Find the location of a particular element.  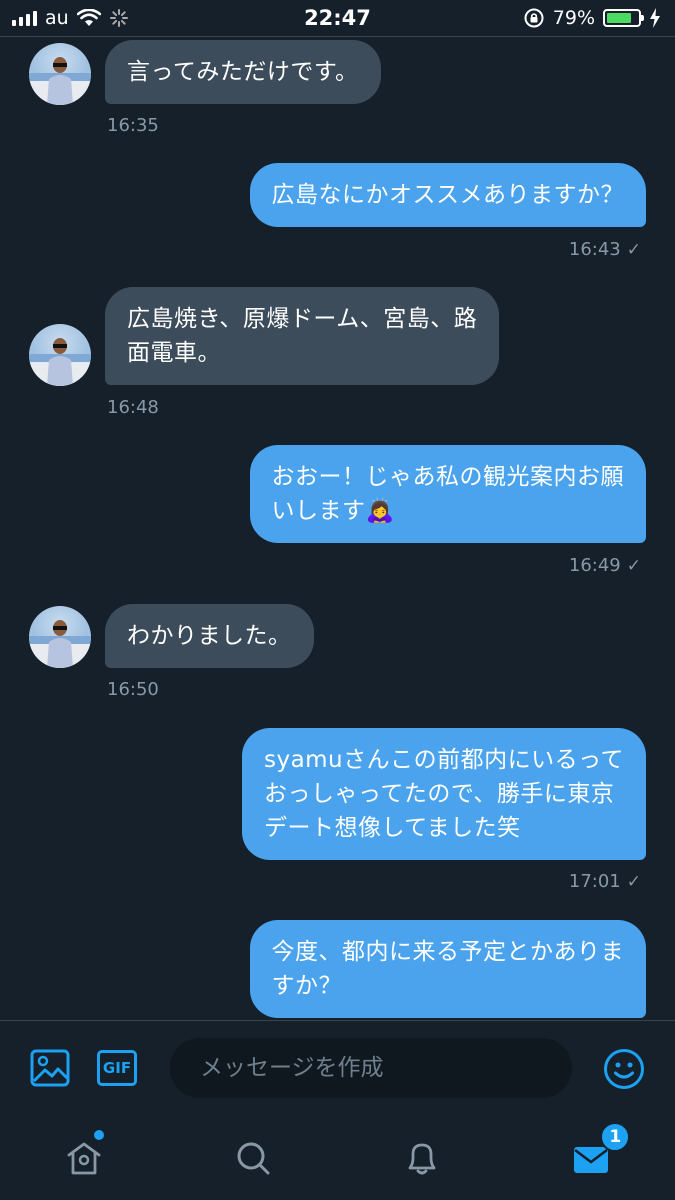

home-icon is located at coordinates (84, 1158).